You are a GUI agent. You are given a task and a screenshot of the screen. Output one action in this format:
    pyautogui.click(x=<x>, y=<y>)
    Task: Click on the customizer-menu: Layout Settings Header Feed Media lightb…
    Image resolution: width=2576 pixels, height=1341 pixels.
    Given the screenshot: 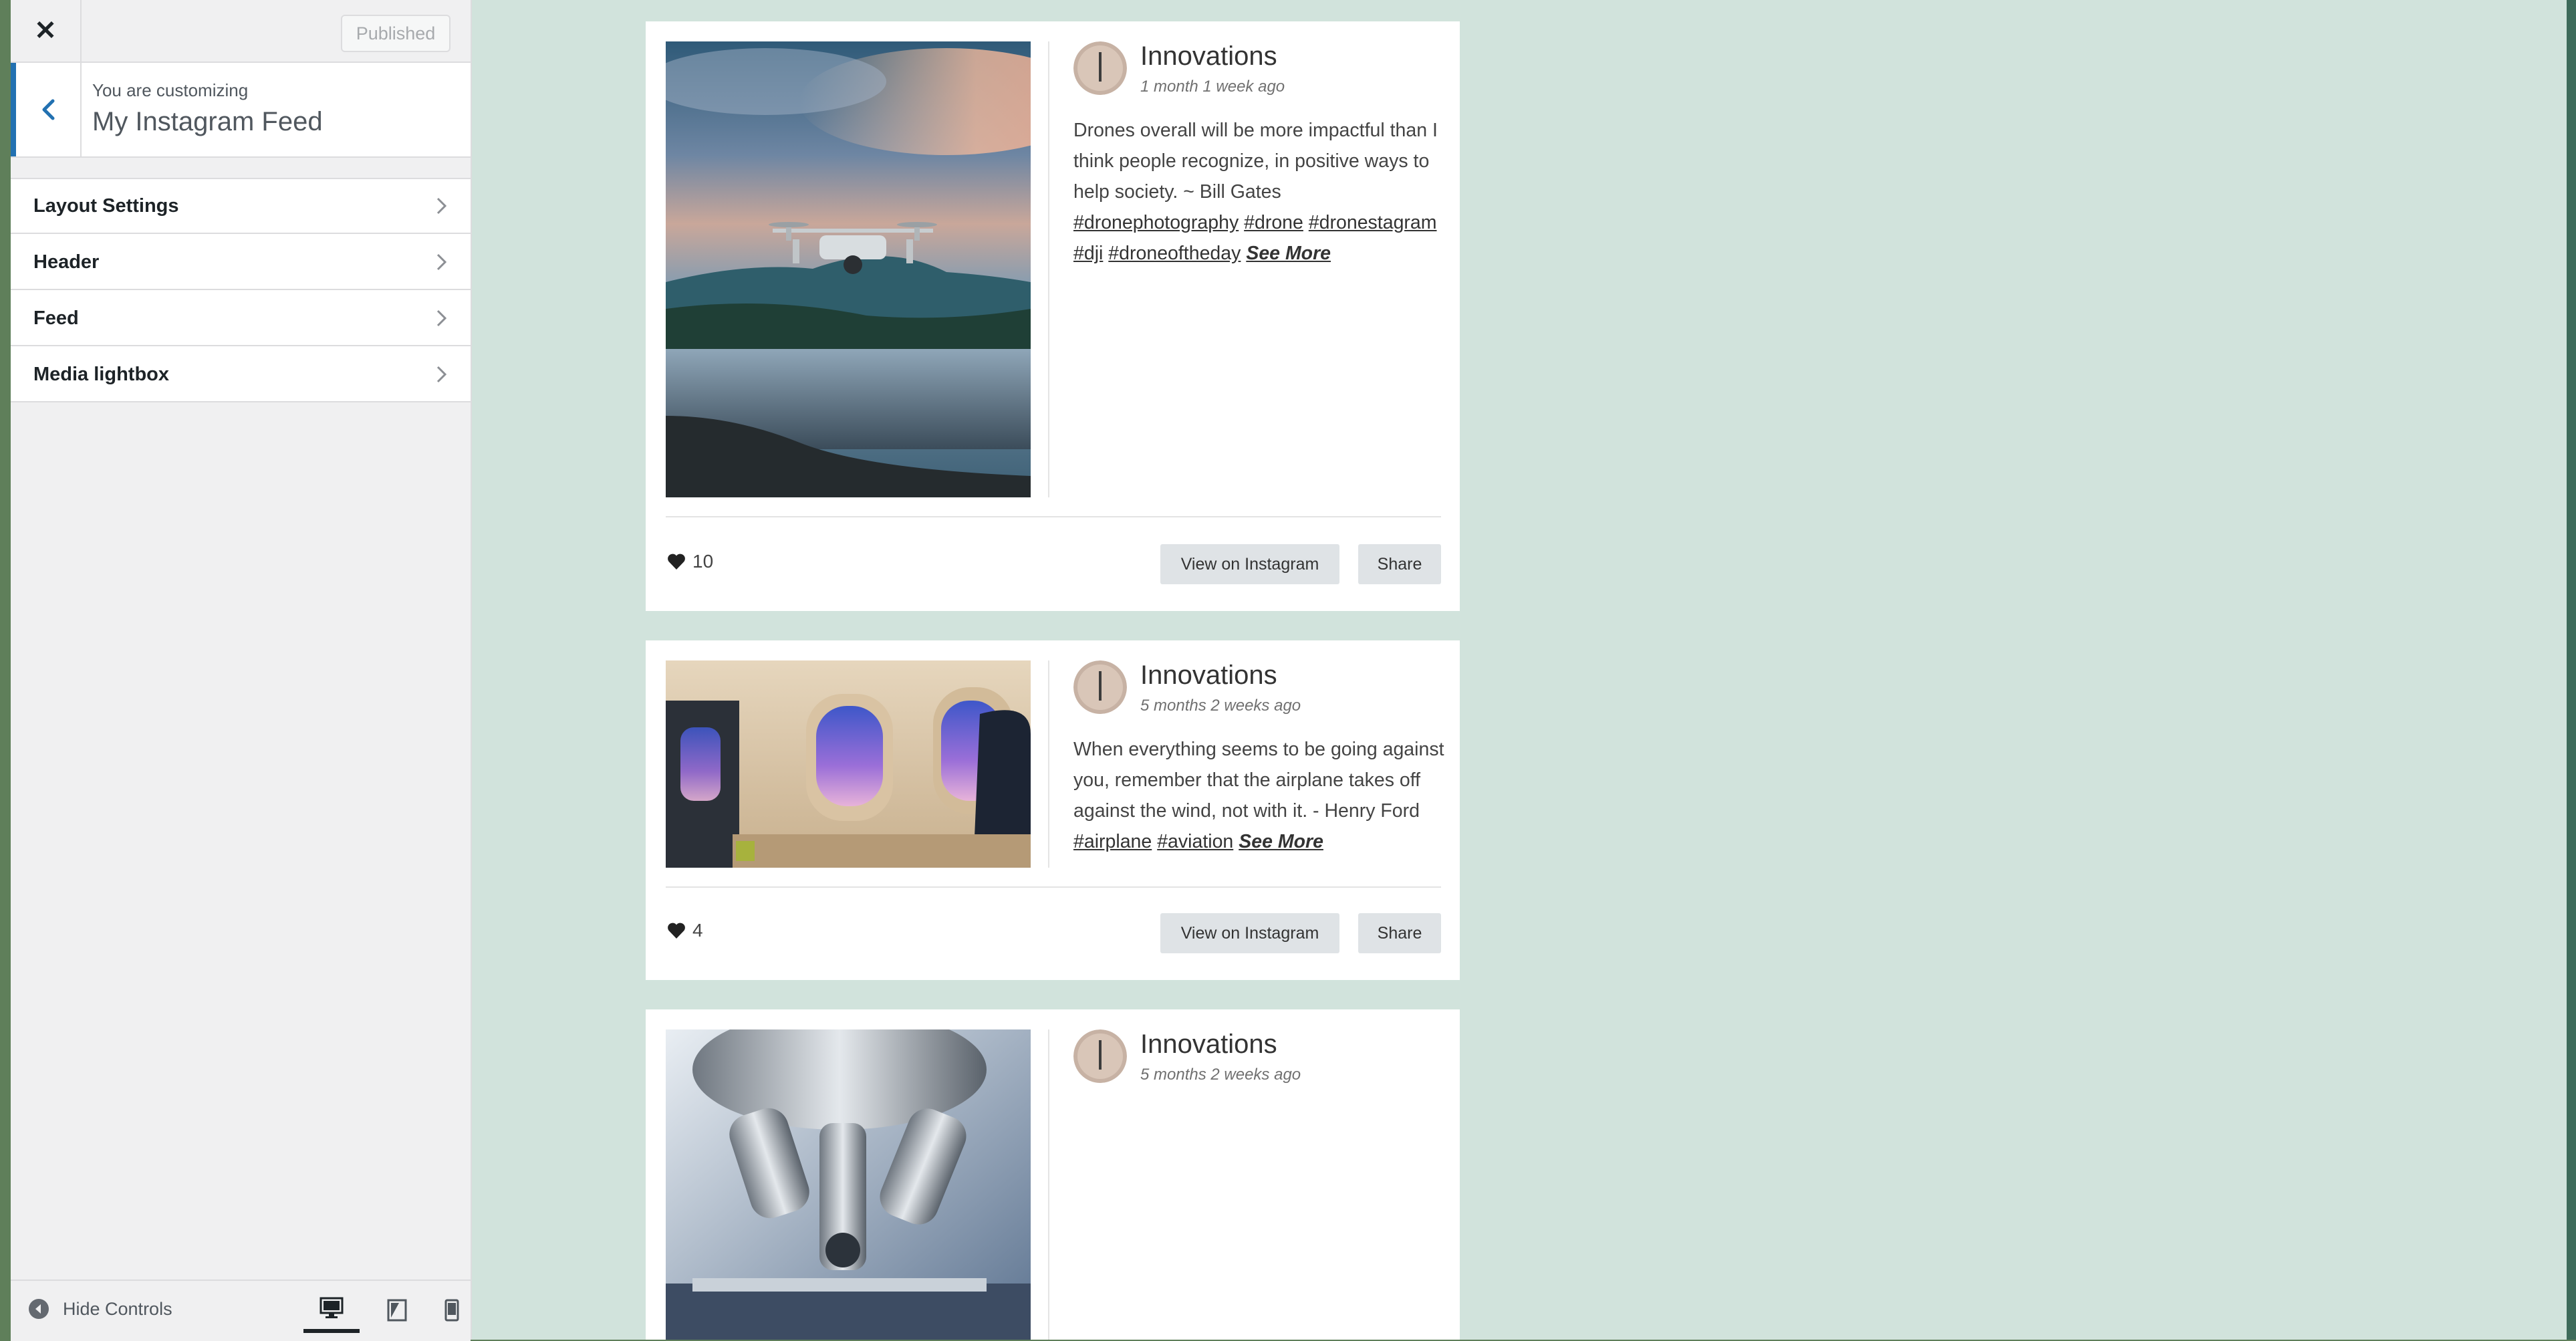 What is the action you would take?
    pyautogui.click(x=241, y=290)
    